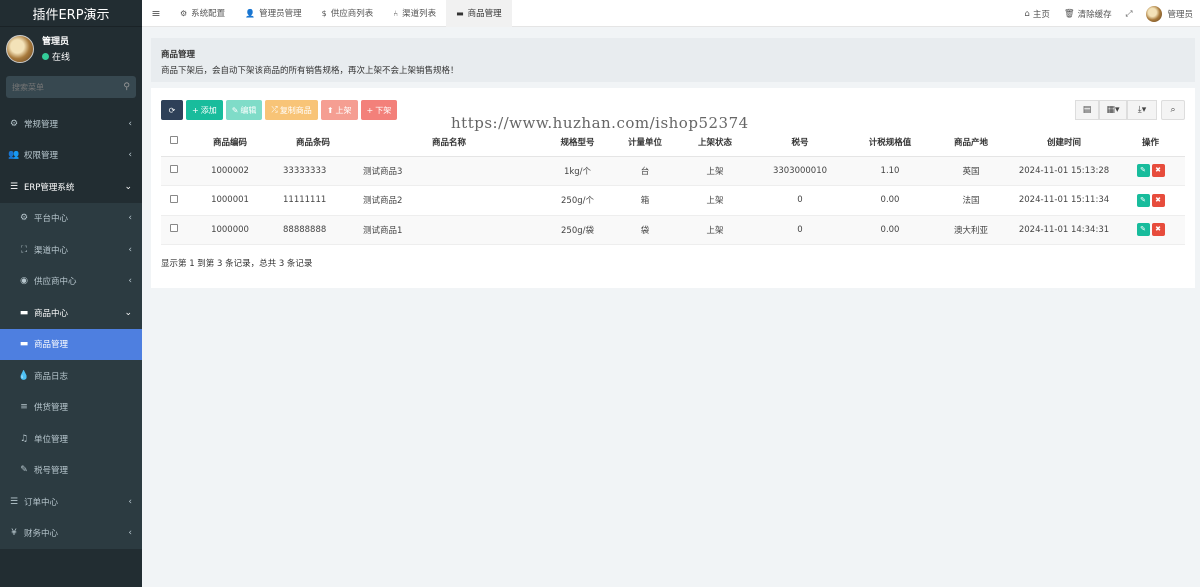  Describe the element at coordinates (645, 142) in the screenshot. I see `col-header: 计量单位` at that location.